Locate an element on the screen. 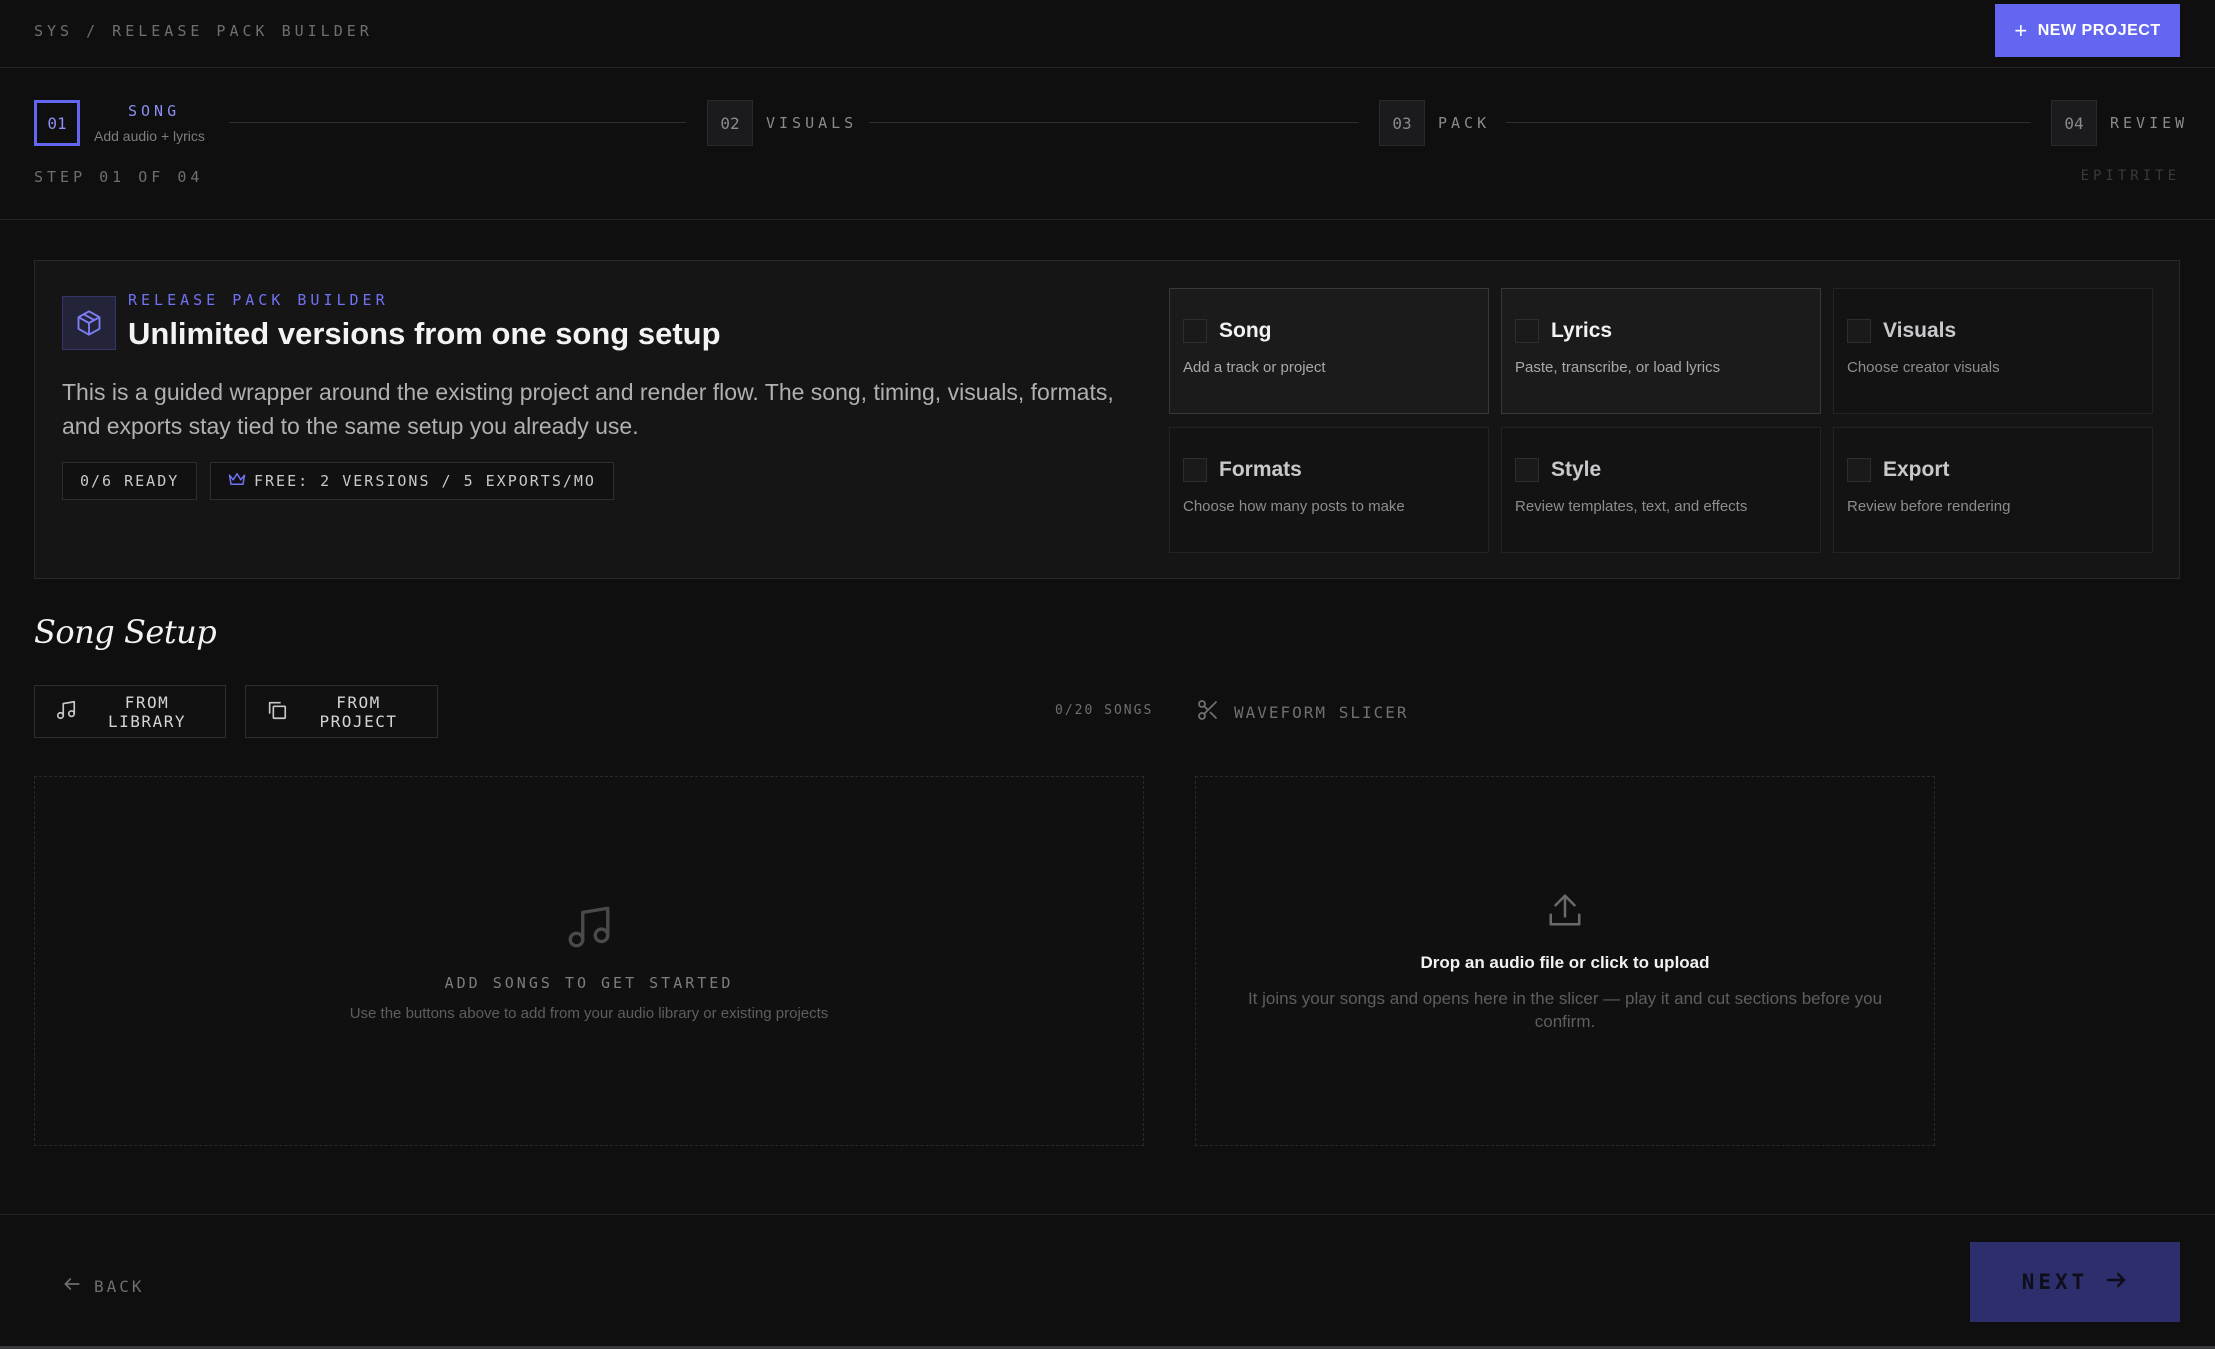 This screenshot has height=1349, width=2215. ready-pill: 0/6 READY is located at coordinates (130, 481).